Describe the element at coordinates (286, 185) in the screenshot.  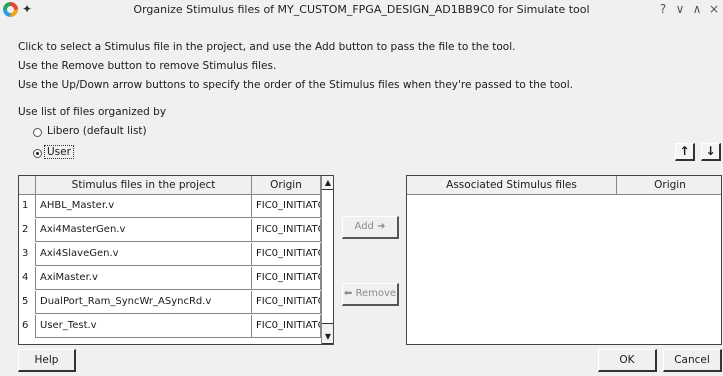
I see `project-origin-header: Origin` at that location.